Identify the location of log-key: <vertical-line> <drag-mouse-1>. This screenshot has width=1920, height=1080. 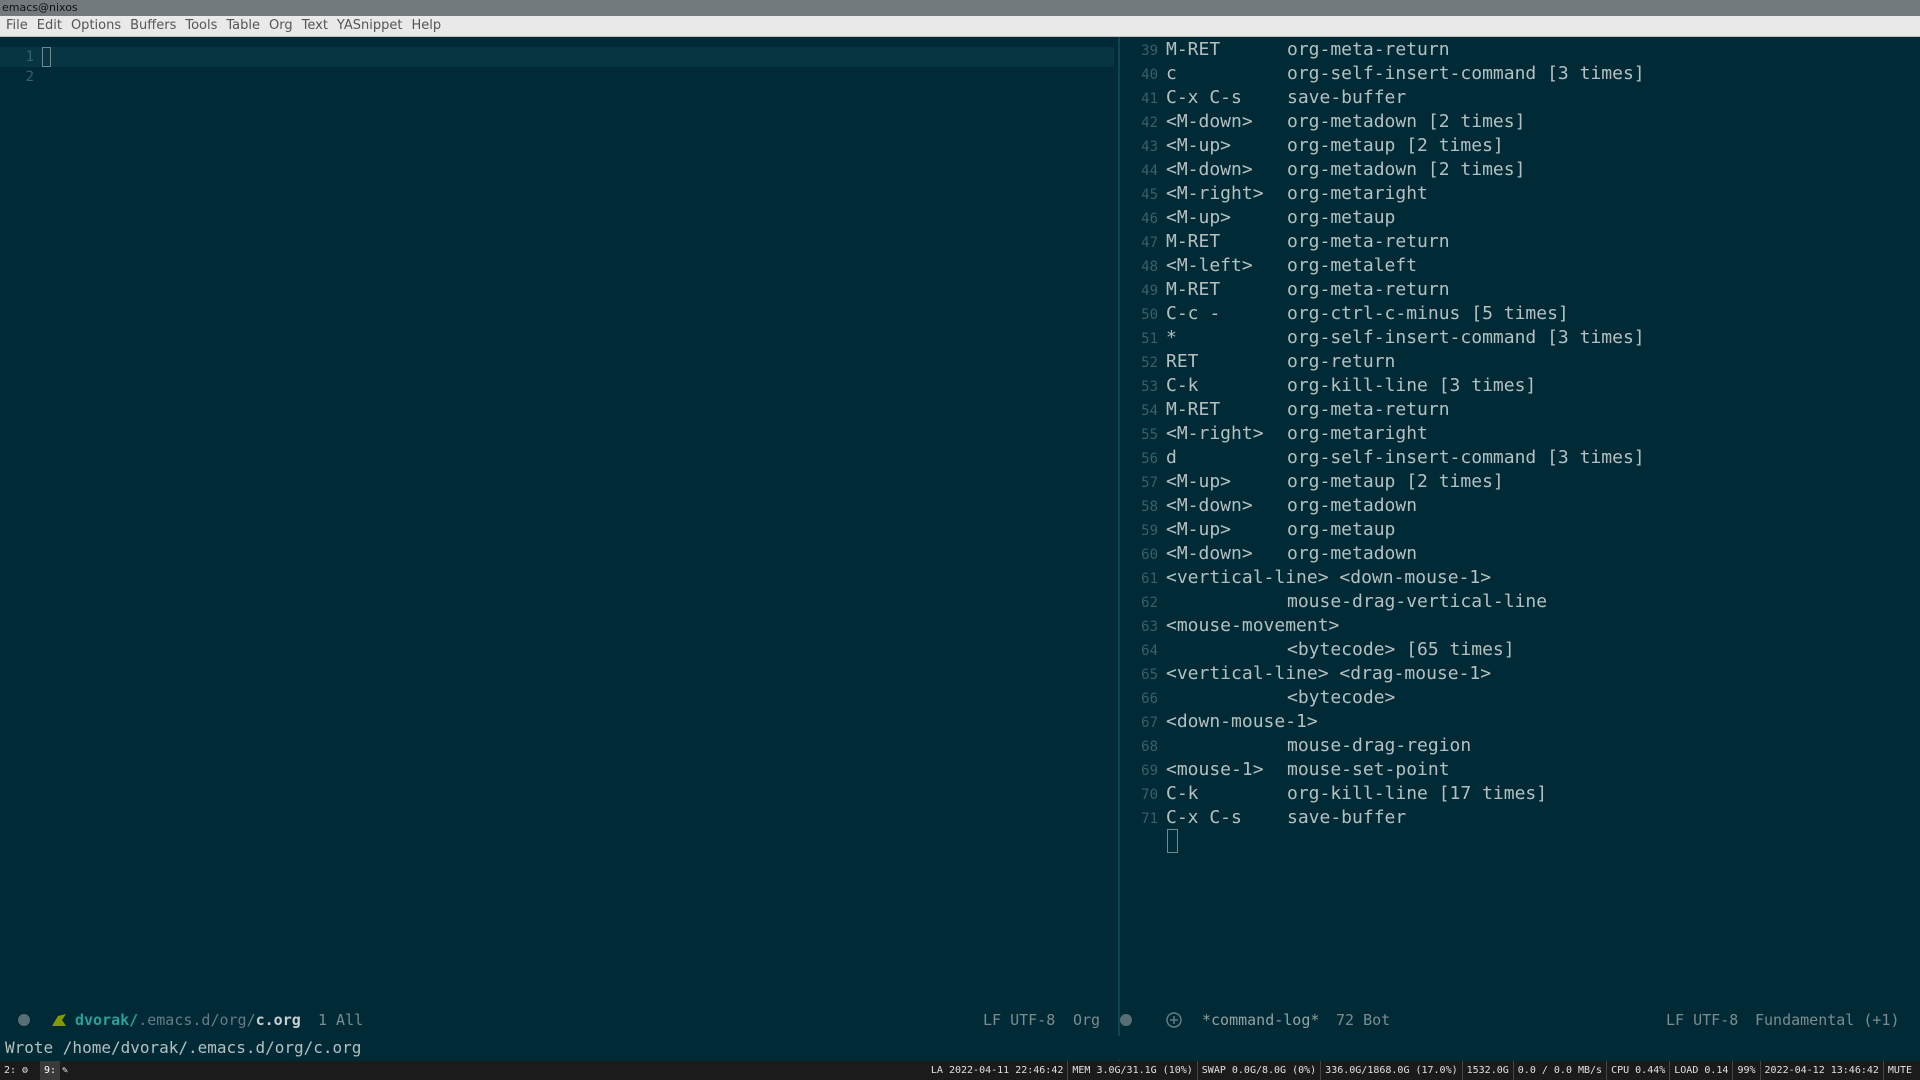
(1329, 673).